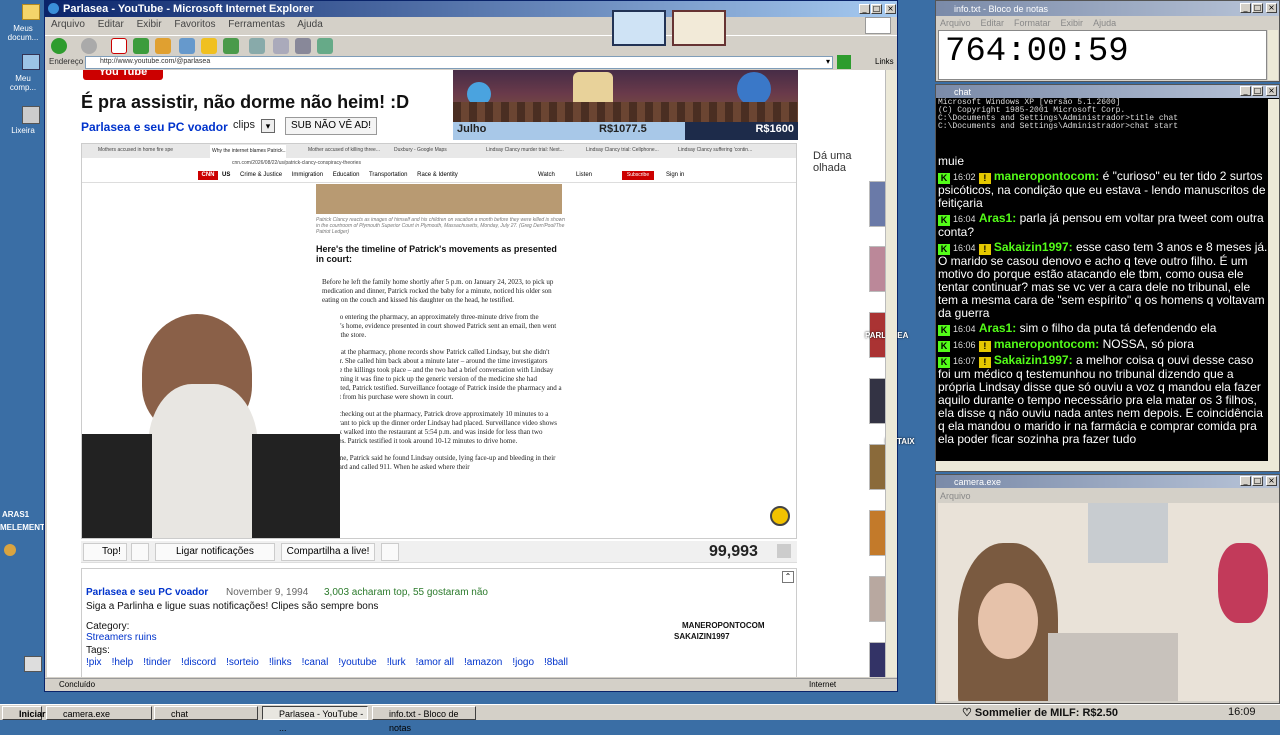 Image resolution: width=1280 pixels, height=735 pixels. Describe the element at coordinates (198, 662) in the screenshot. I see `tag-link: !discord` at that location.